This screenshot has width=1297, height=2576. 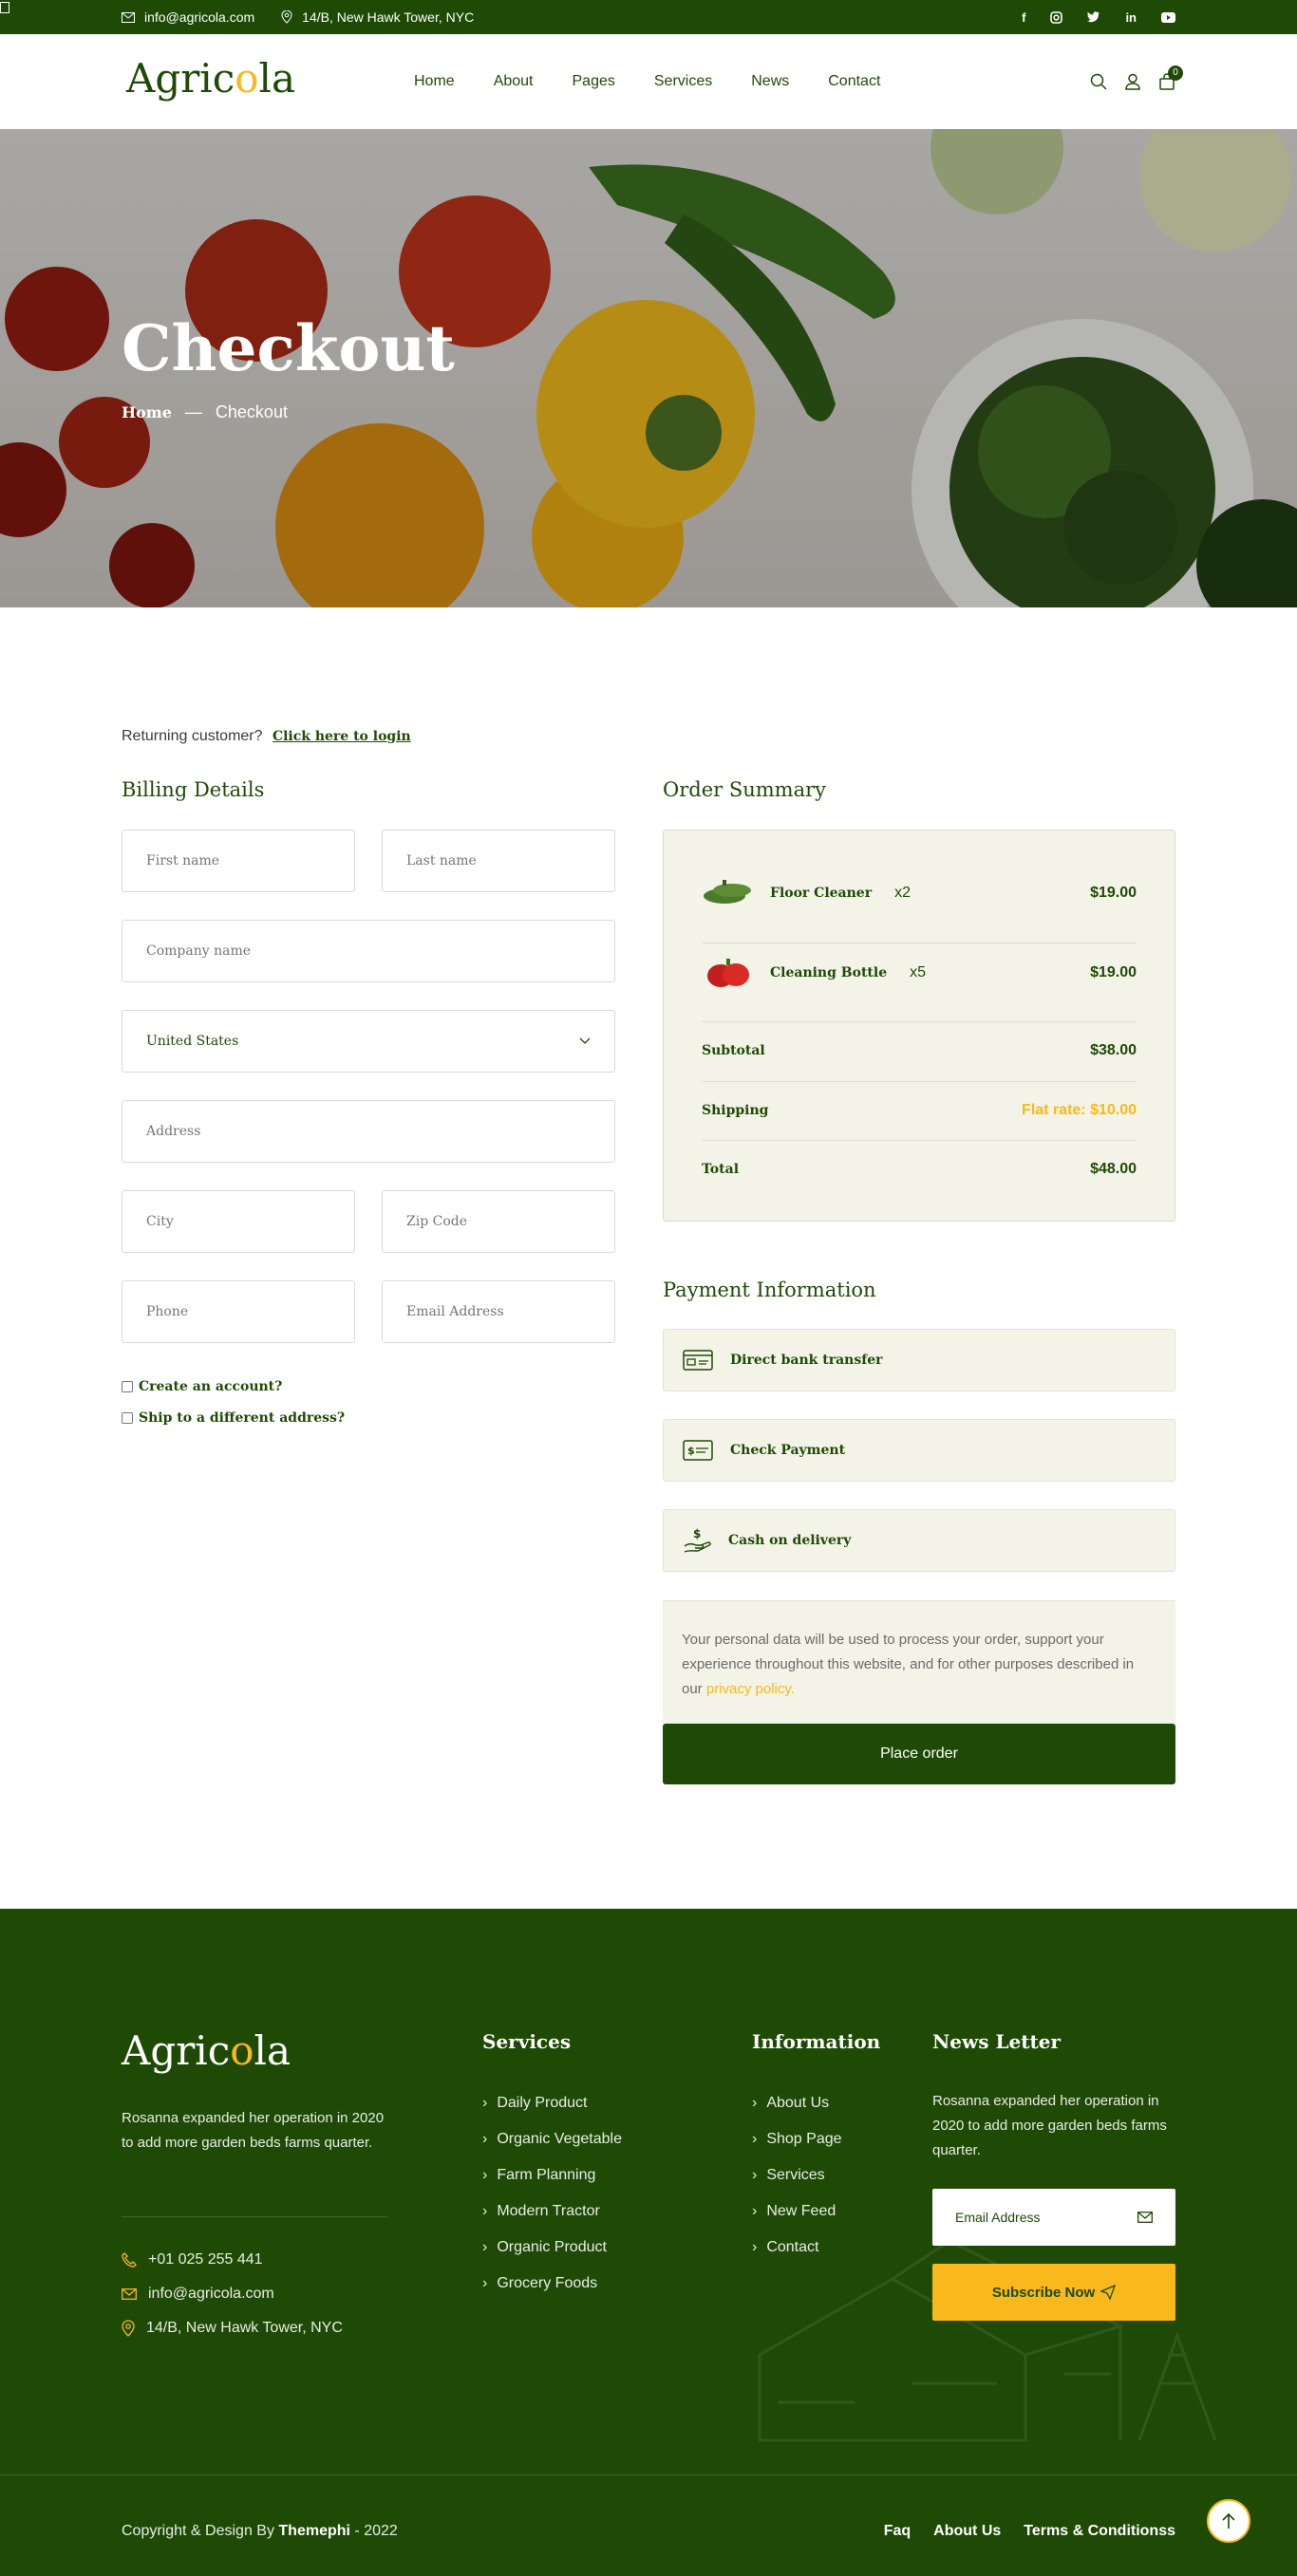 I want to click on footer-link-label: Shop Page, so click(x=804, y=2139).